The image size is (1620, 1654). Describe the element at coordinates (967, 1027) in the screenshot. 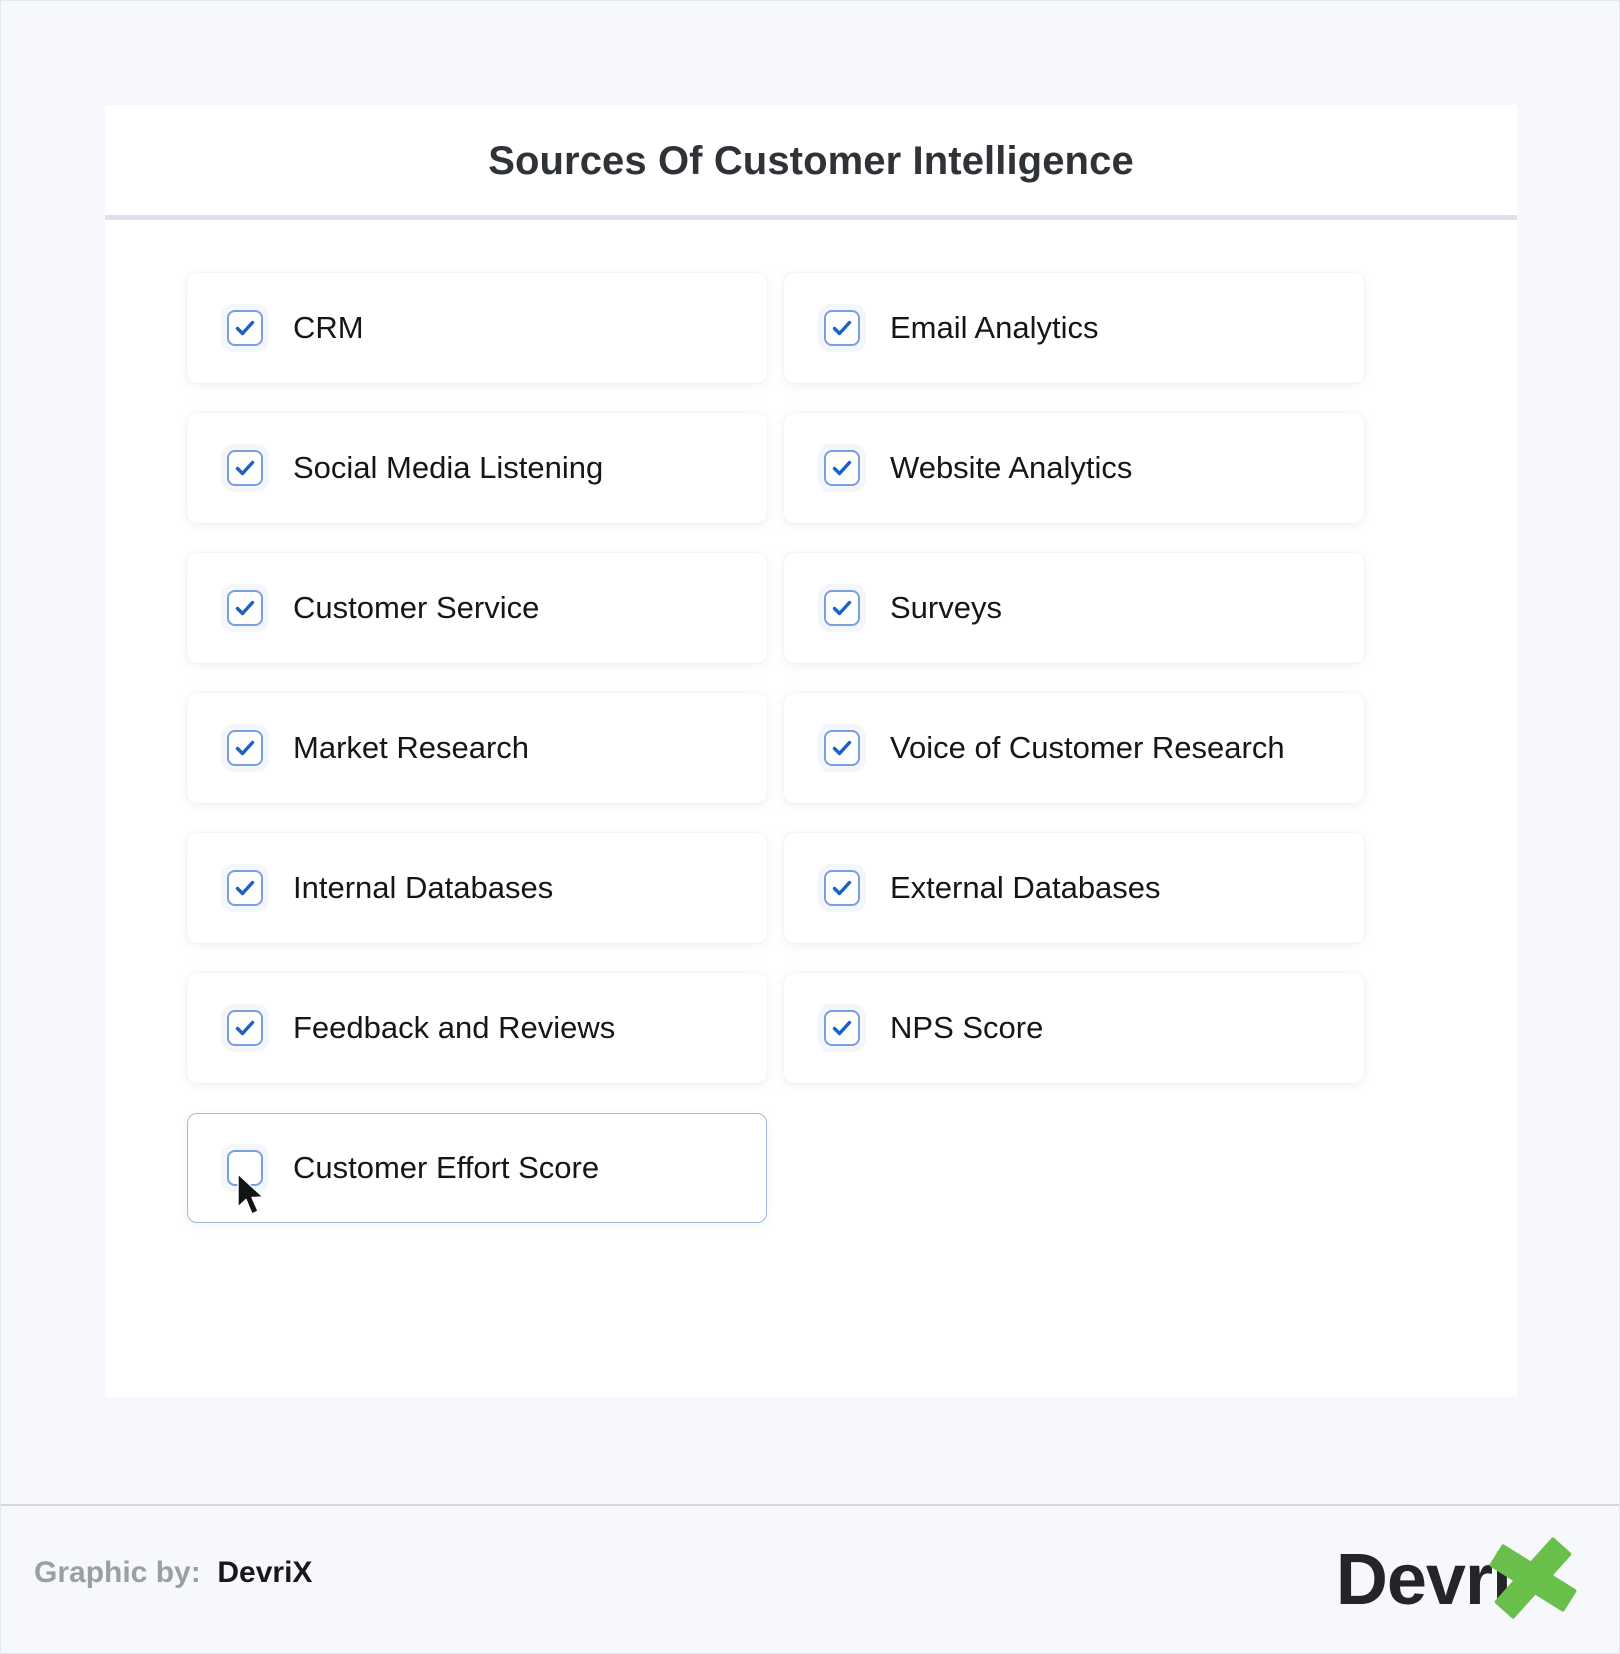

I see `option-label: NPS Score` at that location.